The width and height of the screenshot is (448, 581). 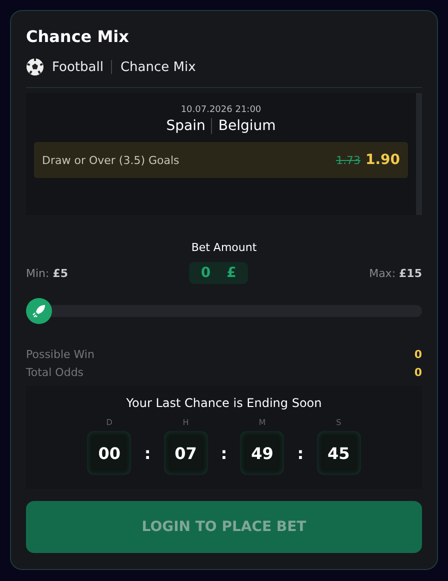 What do you see at coordinates (158, 67) in the screenshot?
I see `breadcrumb-item: Chance Mix` at bounding box center [158, 67].